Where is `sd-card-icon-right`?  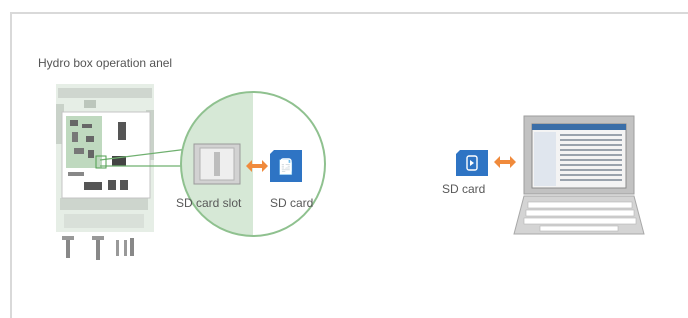
sd-card-icon-right is located at coordinates (472, 163).